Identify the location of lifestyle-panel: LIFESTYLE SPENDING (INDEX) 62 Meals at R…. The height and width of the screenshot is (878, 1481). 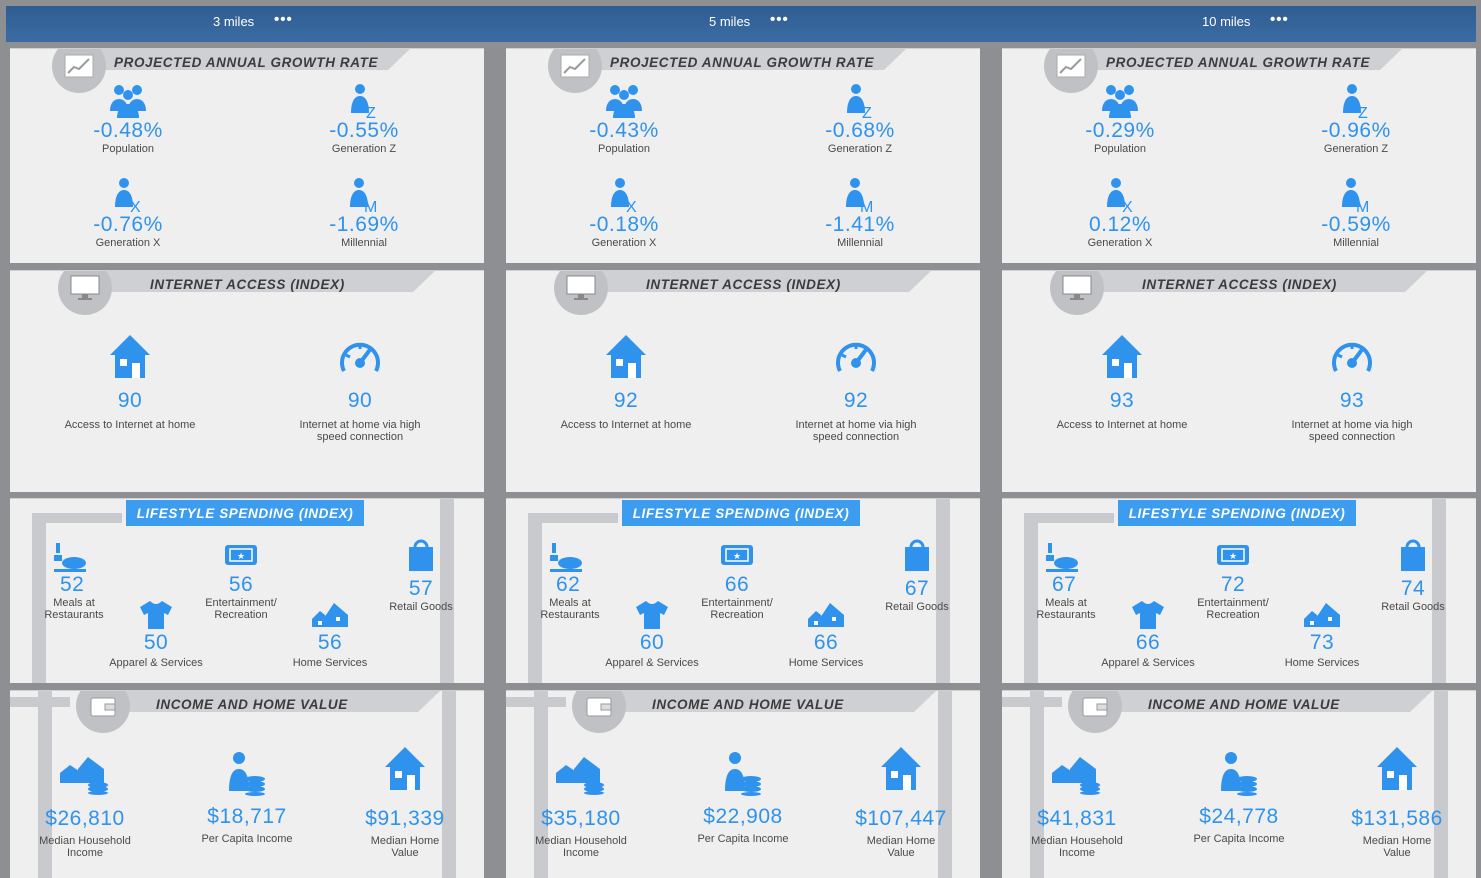
(743, 590).